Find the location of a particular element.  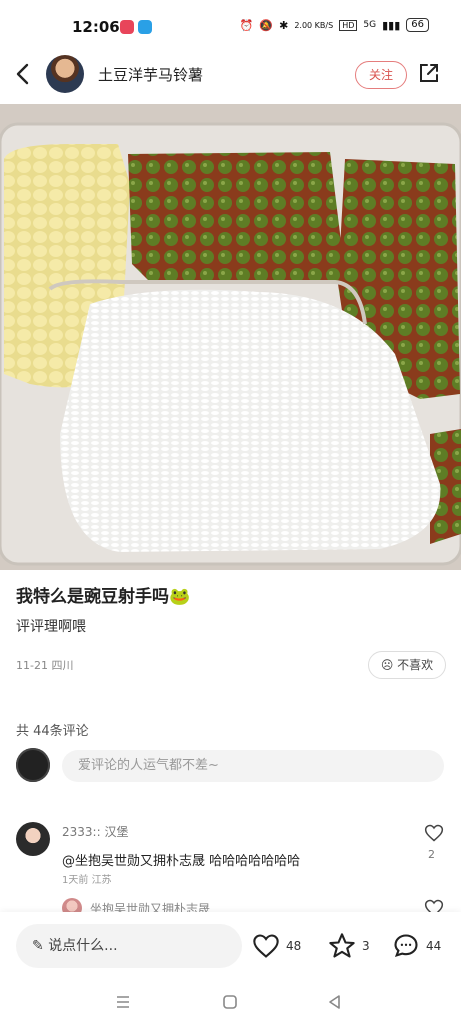

comment-content: 哈哈哈哈哈哈哈 is located at coordinates (255, 861).